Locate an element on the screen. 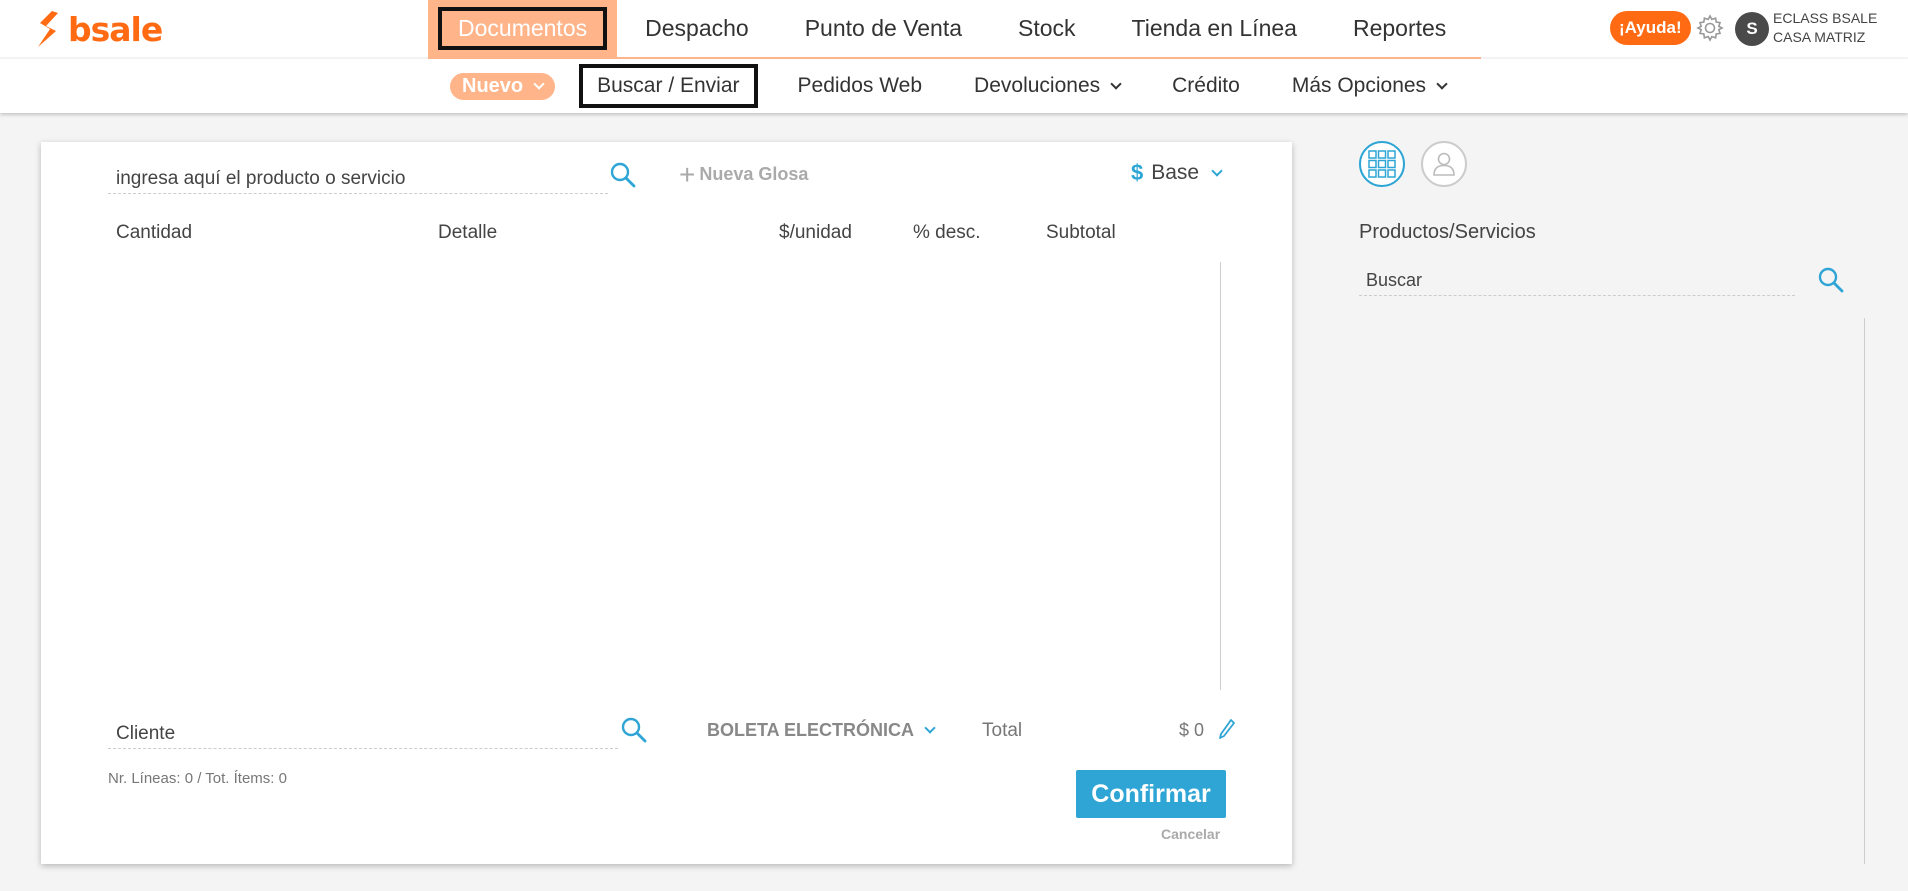 This screenshot has height=891, width=1908. nav-label: Stock is located at coordinates (1047, 28).